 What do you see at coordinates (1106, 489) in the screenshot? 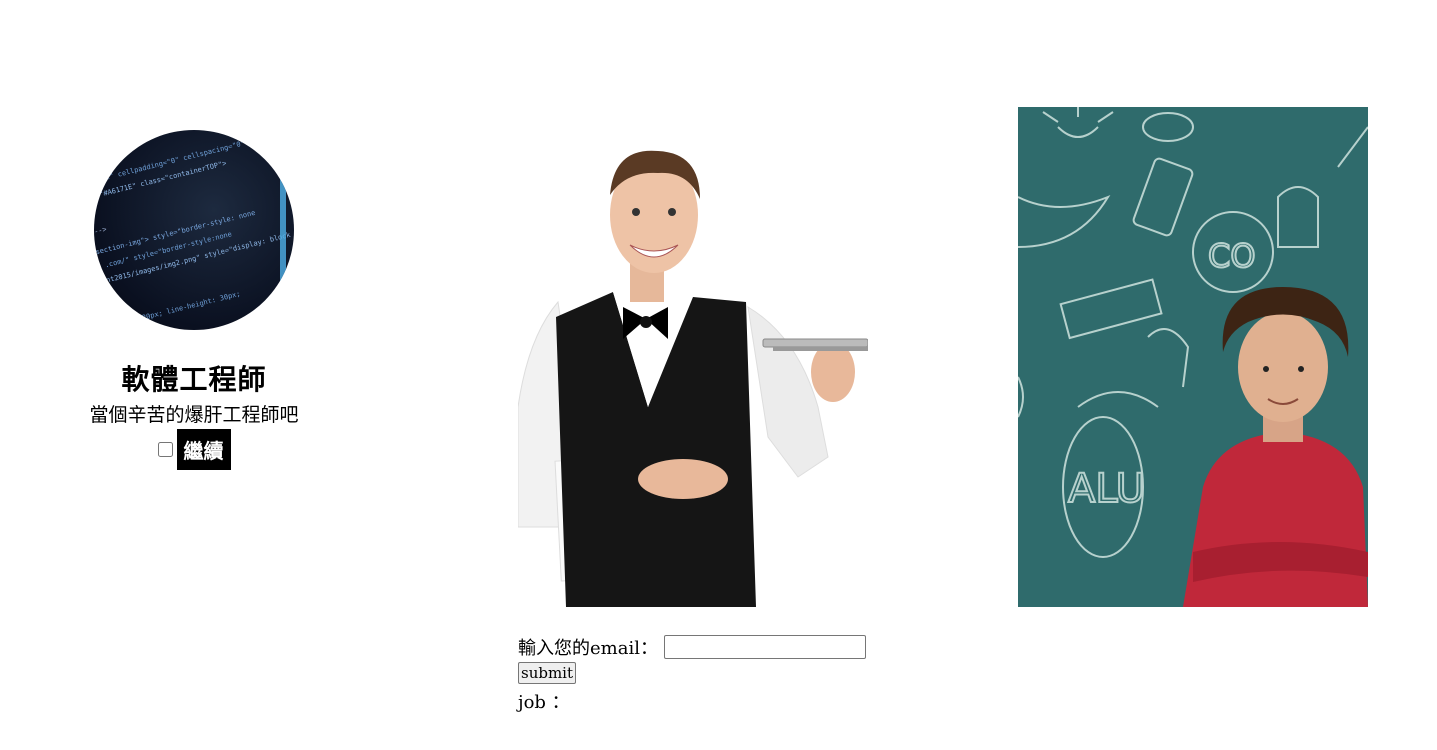
I see `svg-text: ALU` at bounding box center [1106, 489].